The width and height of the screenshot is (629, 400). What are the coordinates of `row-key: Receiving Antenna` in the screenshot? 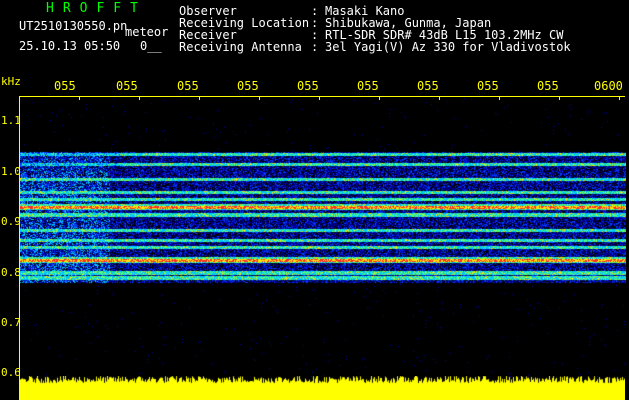 It's located at (240, 47).